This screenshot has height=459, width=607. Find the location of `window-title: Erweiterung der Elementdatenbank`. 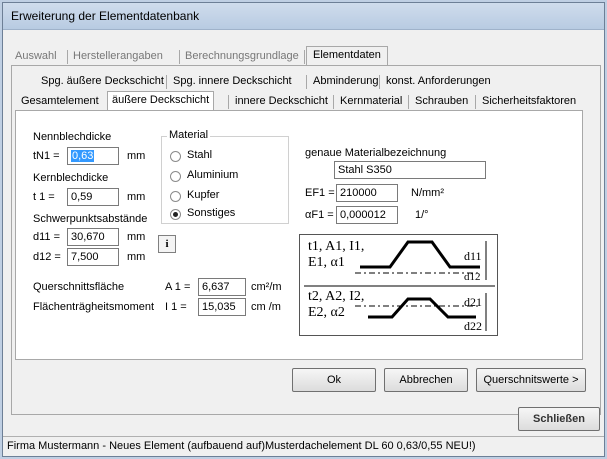

window-title: Erweiterung der Elementdatenbank is located at coordinates (105, 16).